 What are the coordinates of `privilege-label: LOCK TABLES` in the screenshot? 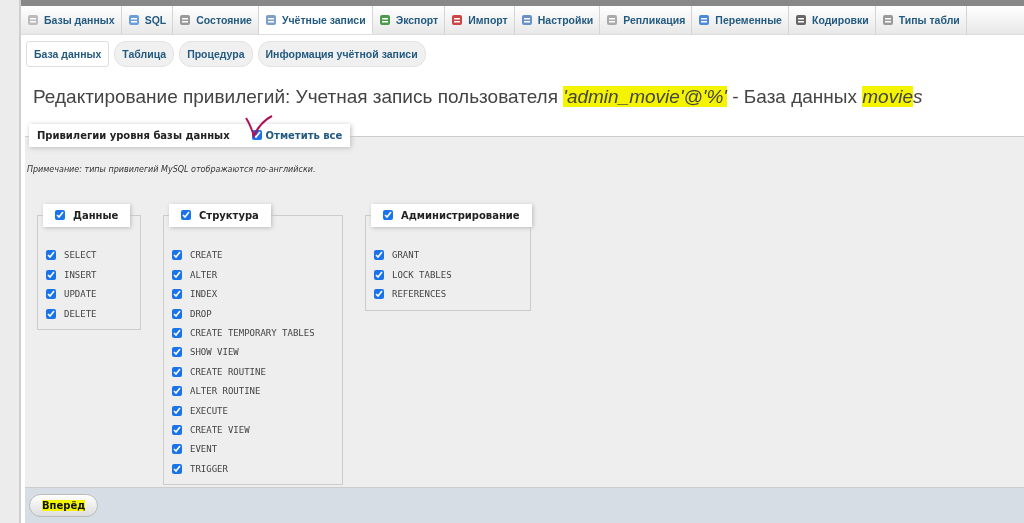 It's located at (422, 274).